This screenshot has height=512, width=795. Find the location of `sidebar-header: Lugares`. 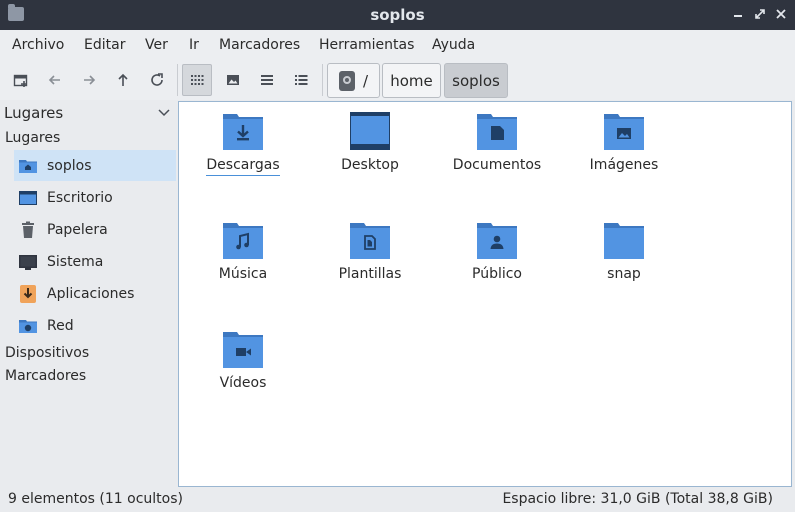

sidebar-header: Lugares is located at coordinates (33, 113).